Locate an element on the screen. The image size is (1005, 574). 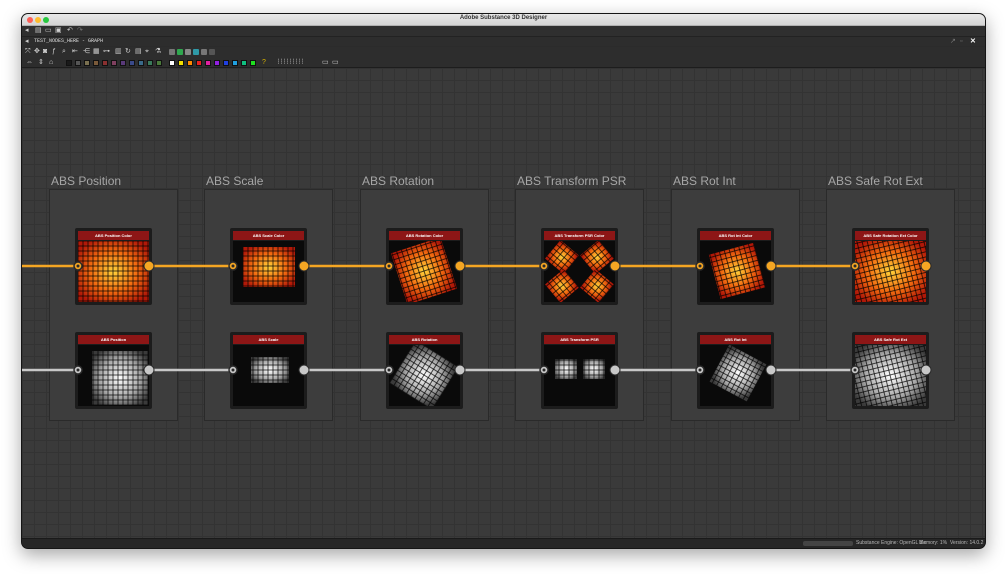
color-palette-bar: ⇔ ⇕ ⌂ ? ┆┆┆┆┆┆┆┆┆ ▭ ▭ is located at coordinates (503, 63).